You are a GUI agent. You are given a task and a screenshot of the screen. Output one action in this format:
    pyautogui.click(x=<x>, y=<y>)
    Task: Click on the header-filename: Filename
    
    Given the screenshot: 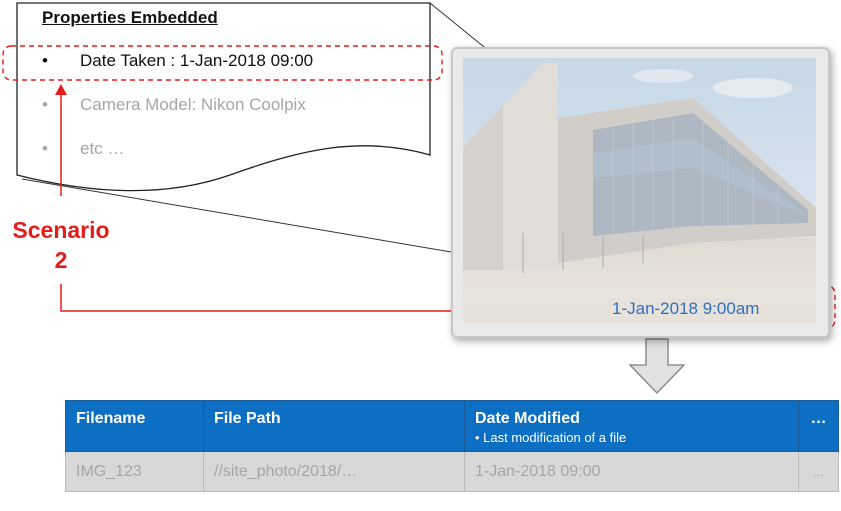 What is the action you would take?
    pyautogui.click(x=134, y=426)
    